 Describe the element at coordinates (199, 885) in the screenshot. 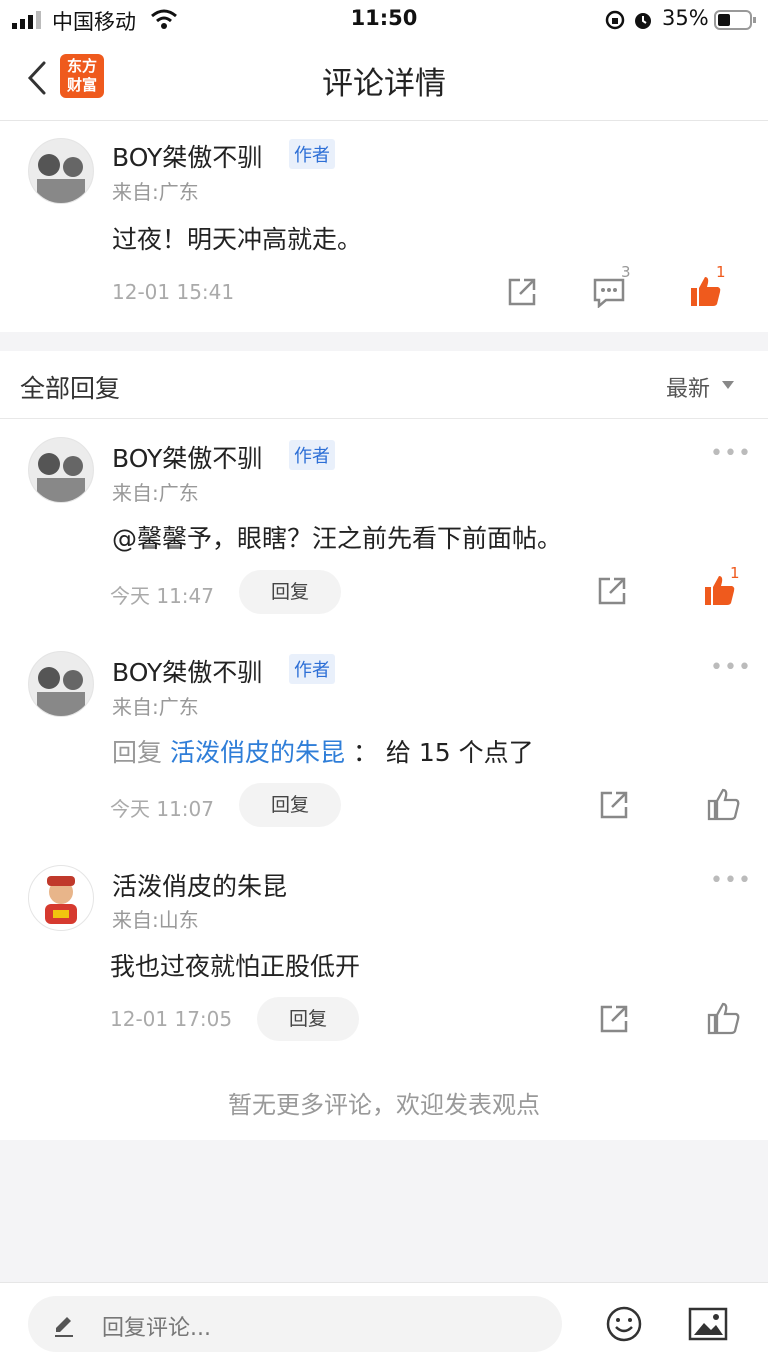

I see `author-name: 活泼俏皮的朱昆` at that location.